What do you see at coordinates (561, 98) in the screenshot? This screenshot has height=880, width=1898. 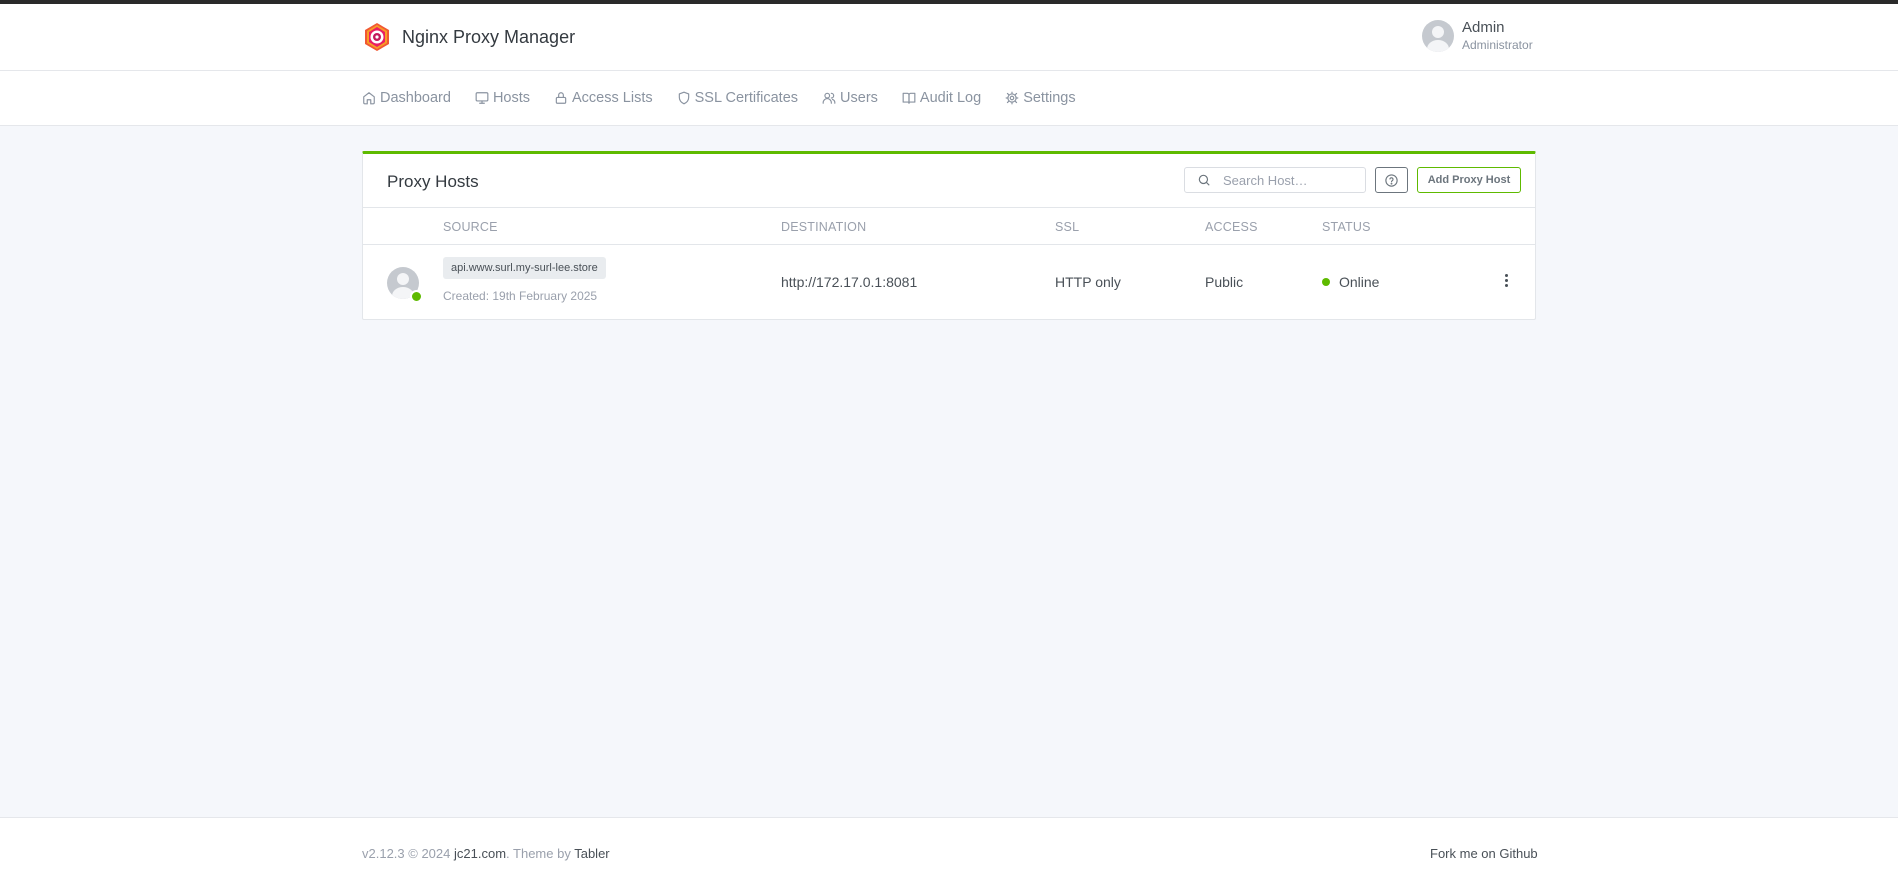 I see `lock-icon` at bounding box center [561, 98].